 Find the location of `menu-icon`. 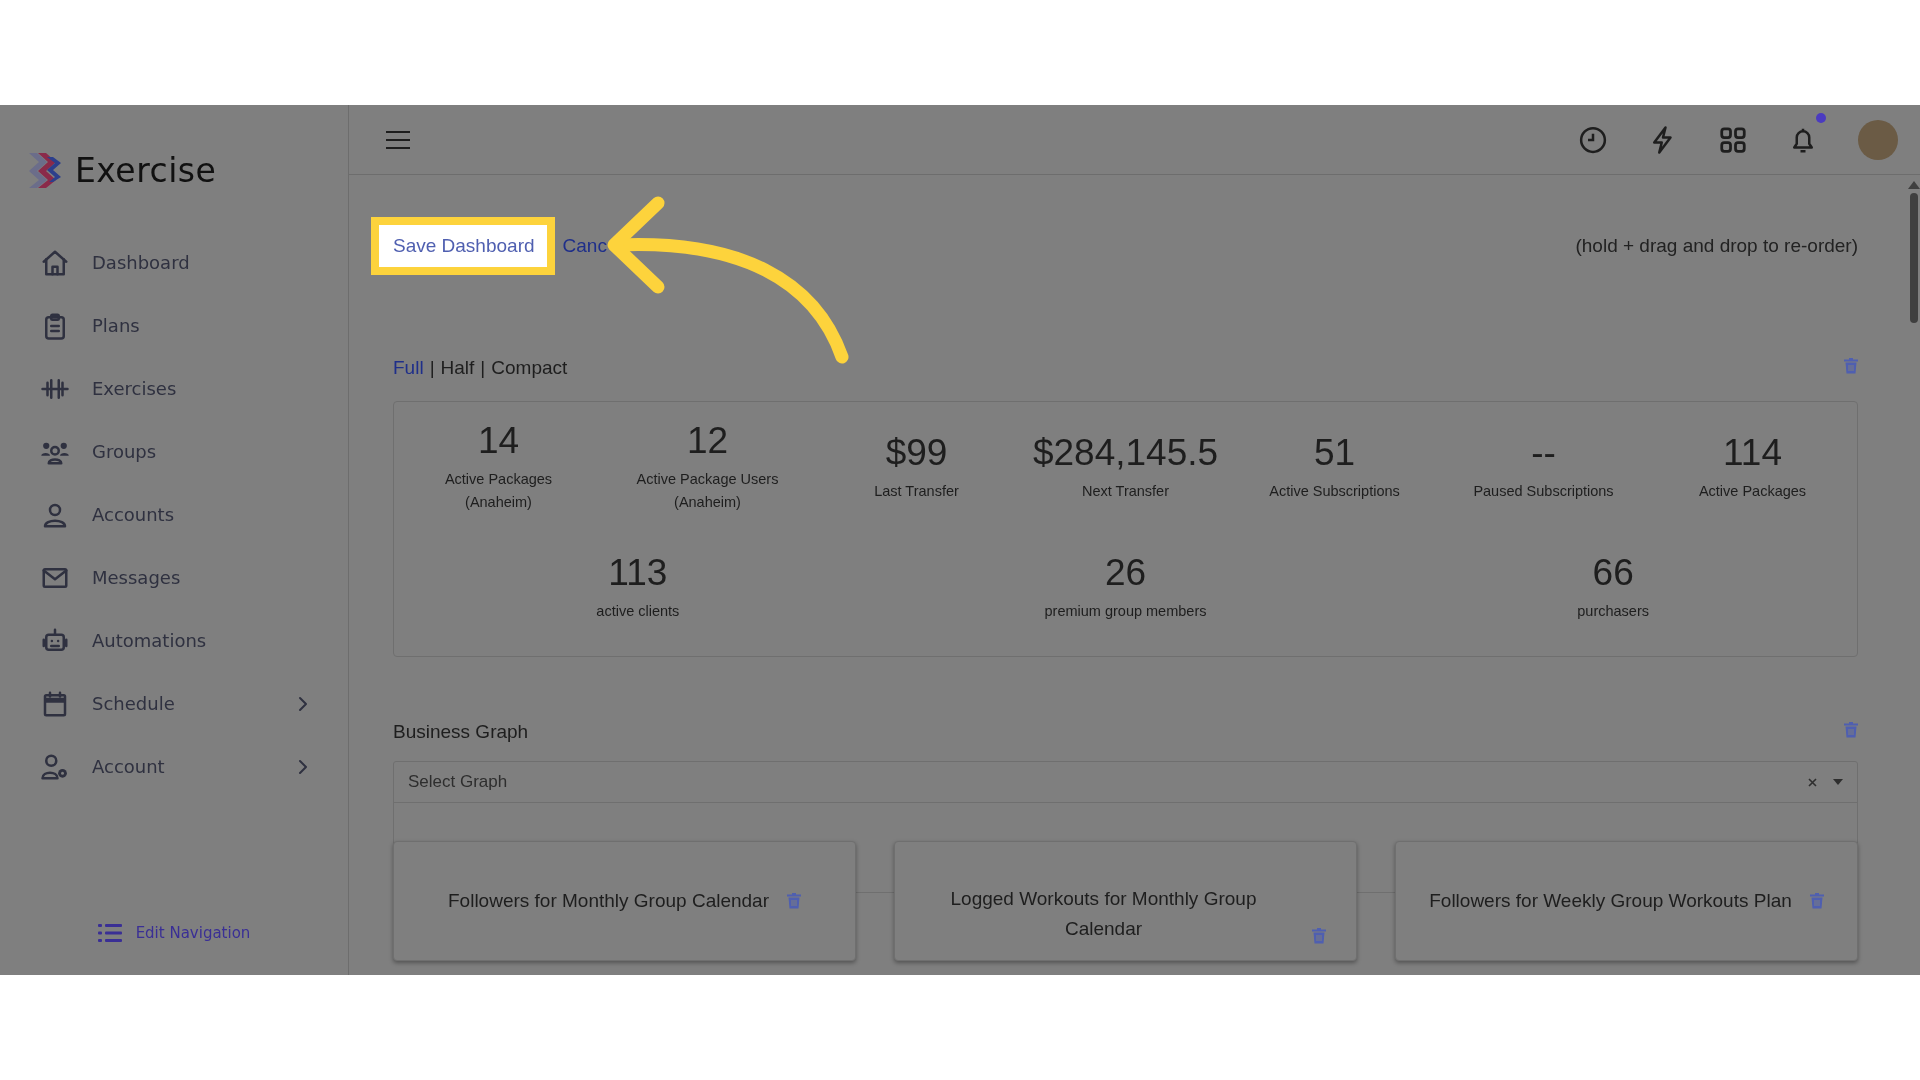

menu-icon is located at coordinates (398, 139).